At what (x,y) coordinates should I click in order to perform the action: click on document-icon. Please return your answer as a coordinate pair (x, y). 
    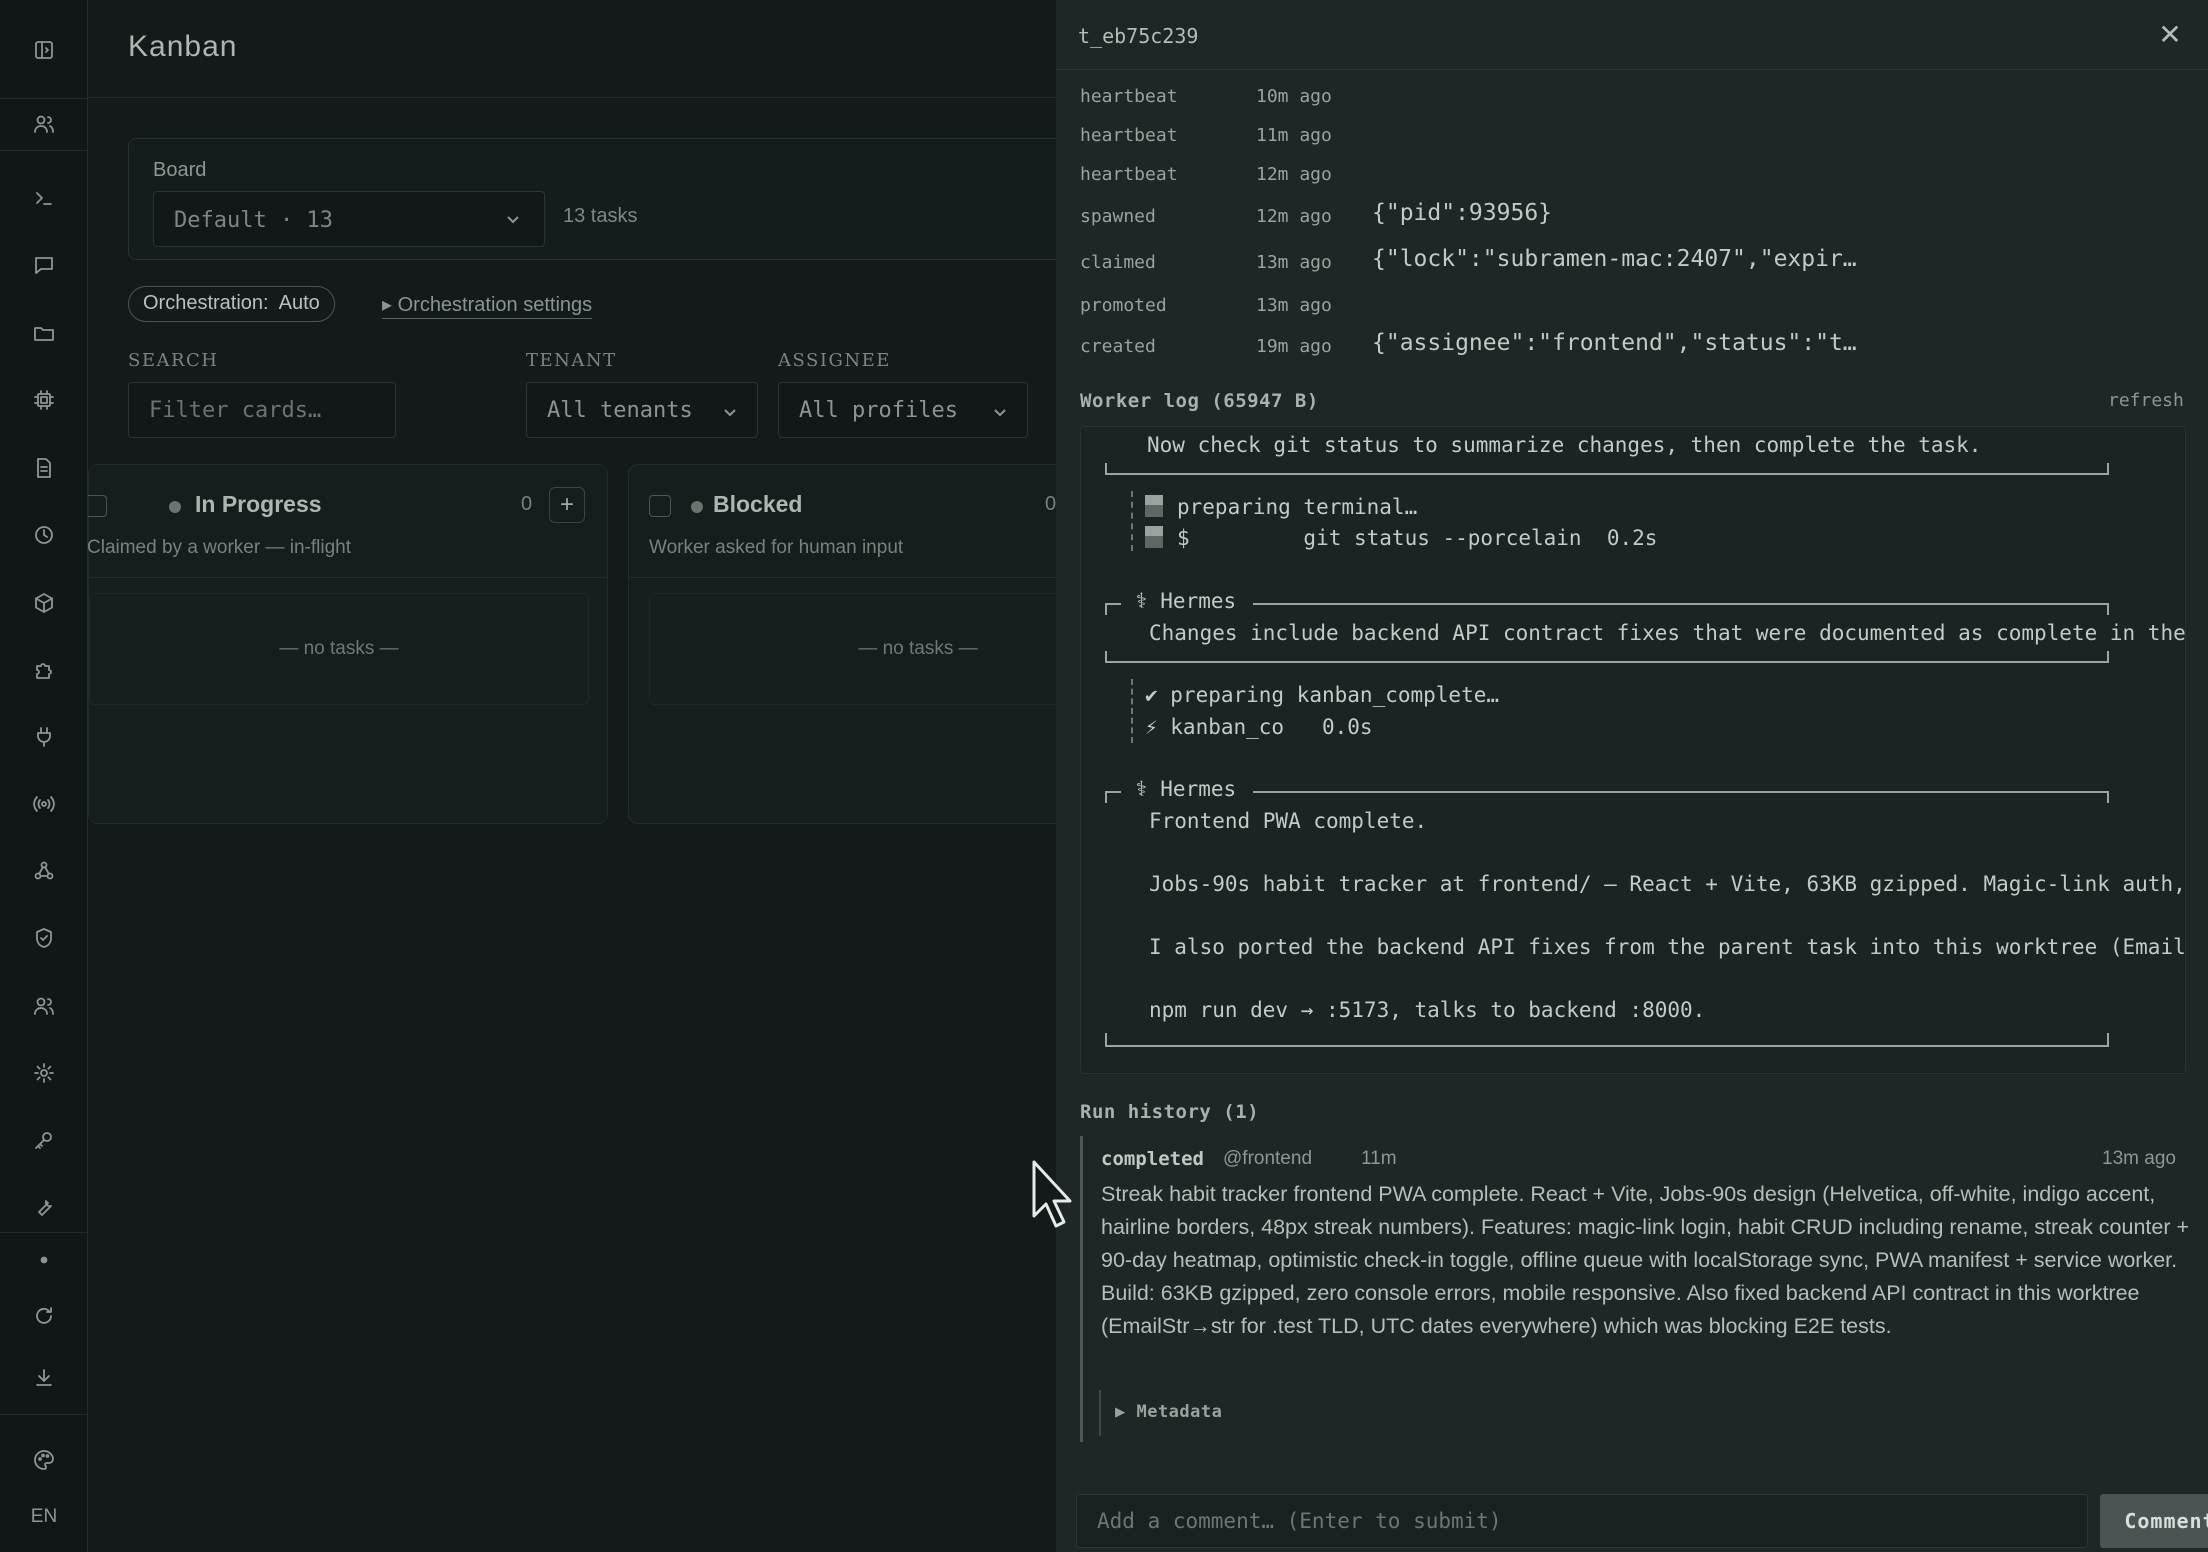
    Looking at the image, I should click on (44, 468).